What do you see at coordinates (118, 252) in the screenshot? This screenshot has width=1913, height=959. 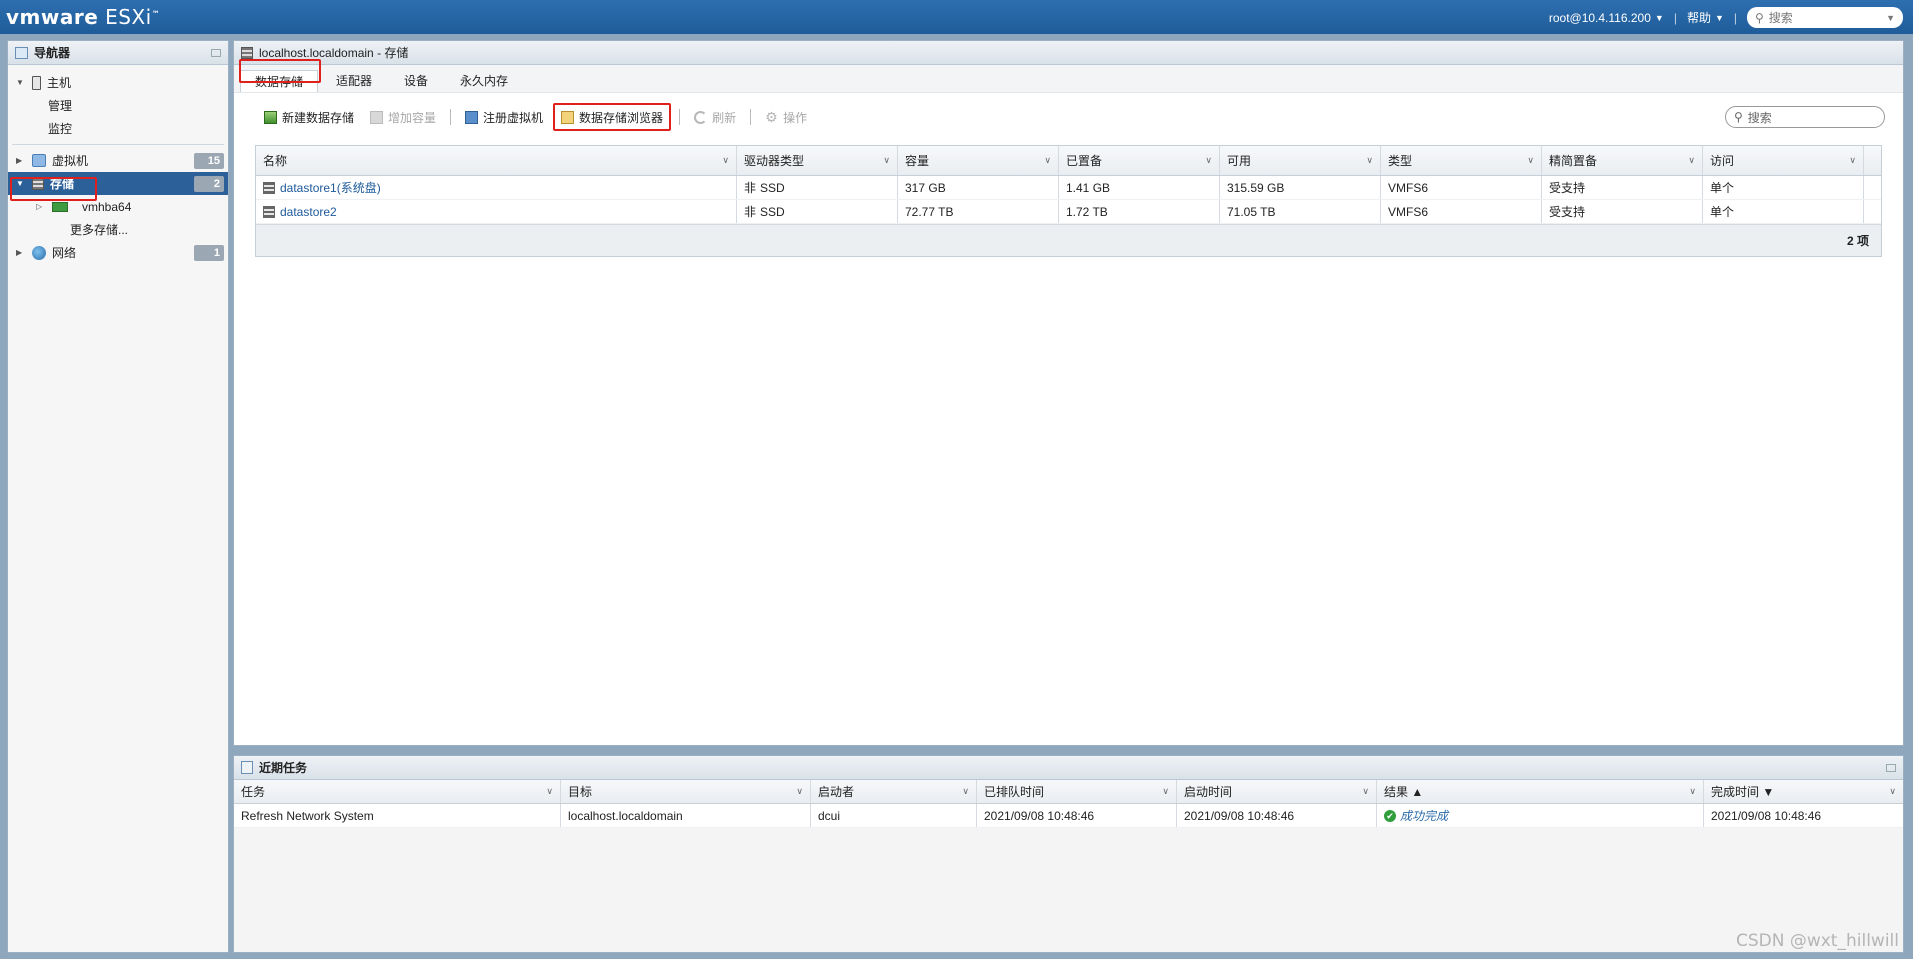 I see `nav-item-network: ▶ 网络 1` at bounding box center [118, 252].